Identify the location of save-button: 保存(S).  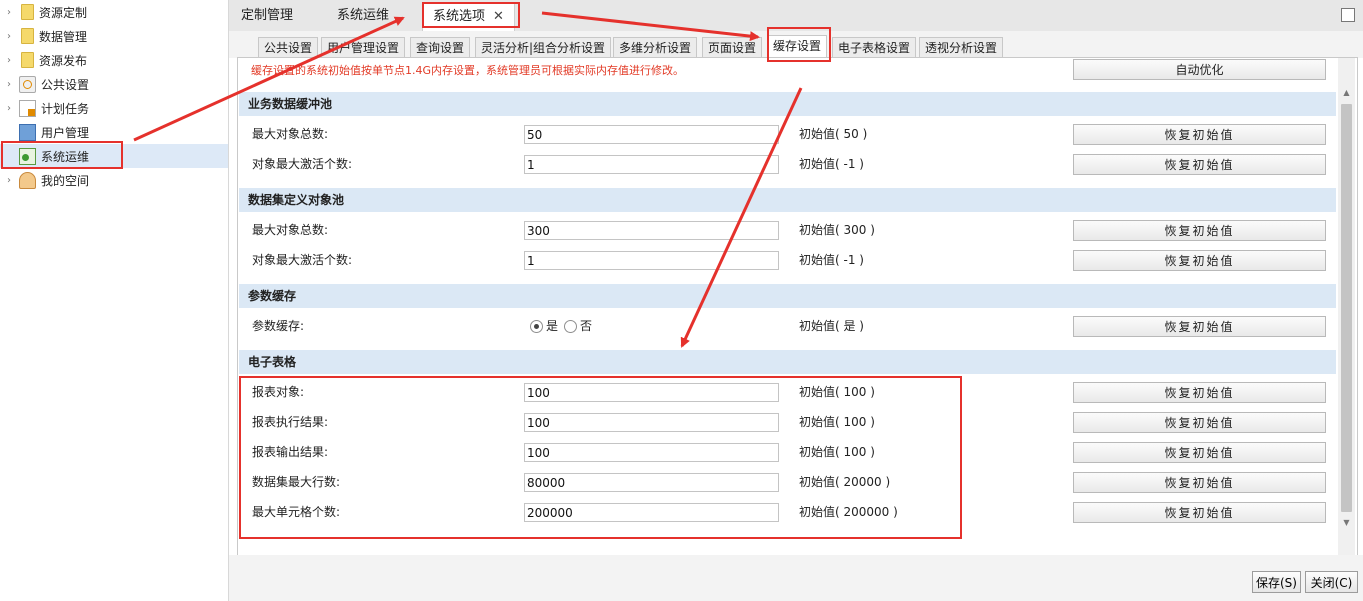
(1276, 582).